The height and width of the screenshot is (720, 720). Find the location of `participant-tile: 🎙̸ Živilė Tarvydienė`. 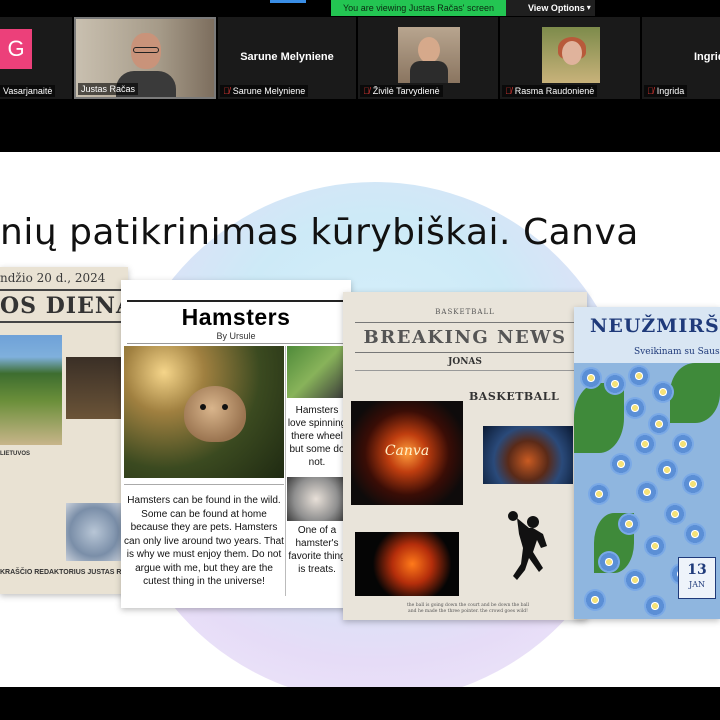

participant-tile: 🎙̸ Živilė Tarvydienė is located at coordinates (428, 58).